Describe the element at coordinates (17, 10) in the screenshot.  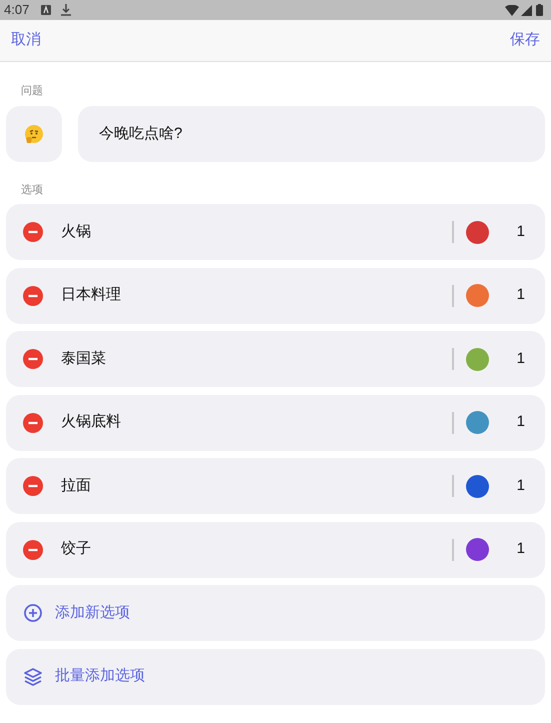
I see `status-time: 4:07` at that location.